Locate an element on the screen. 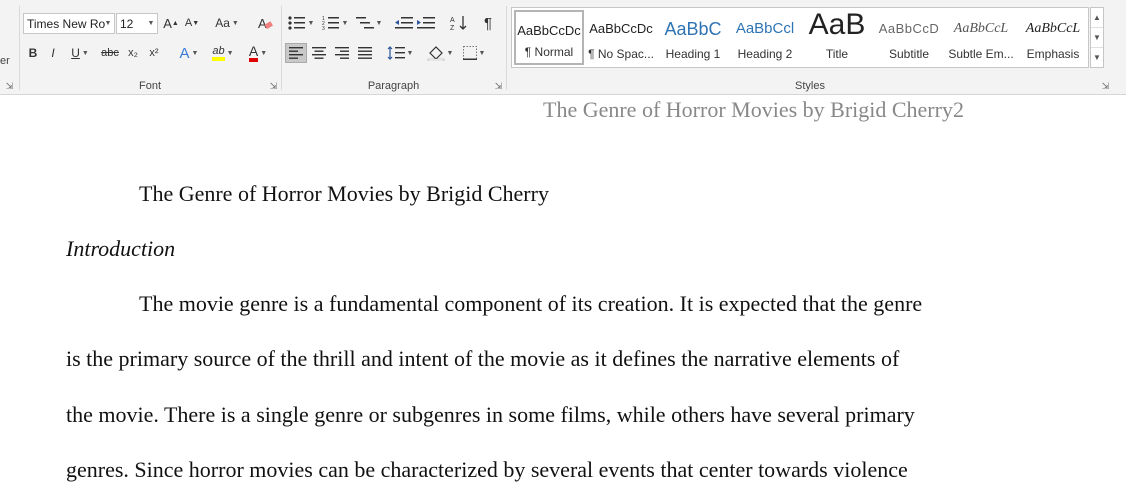 This screenshot has height=495, width=1126. align-center-icon is located at coordinates (319, 53).